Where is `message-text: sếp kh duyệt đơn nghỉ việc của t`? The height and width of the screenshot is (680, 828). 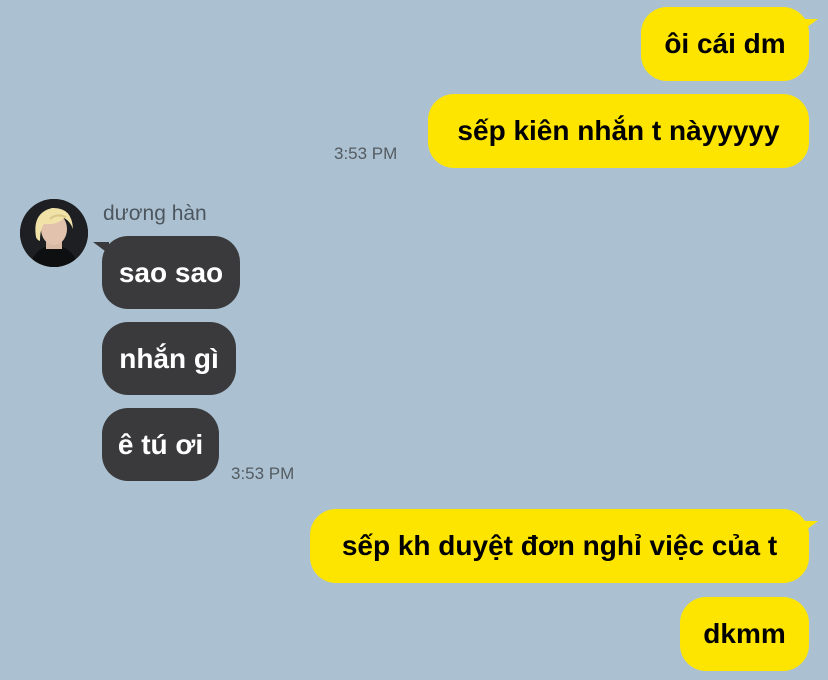
message-text: sếp kh duyệt đơn nghỉ việc của t is located at coordinates (559, 545).